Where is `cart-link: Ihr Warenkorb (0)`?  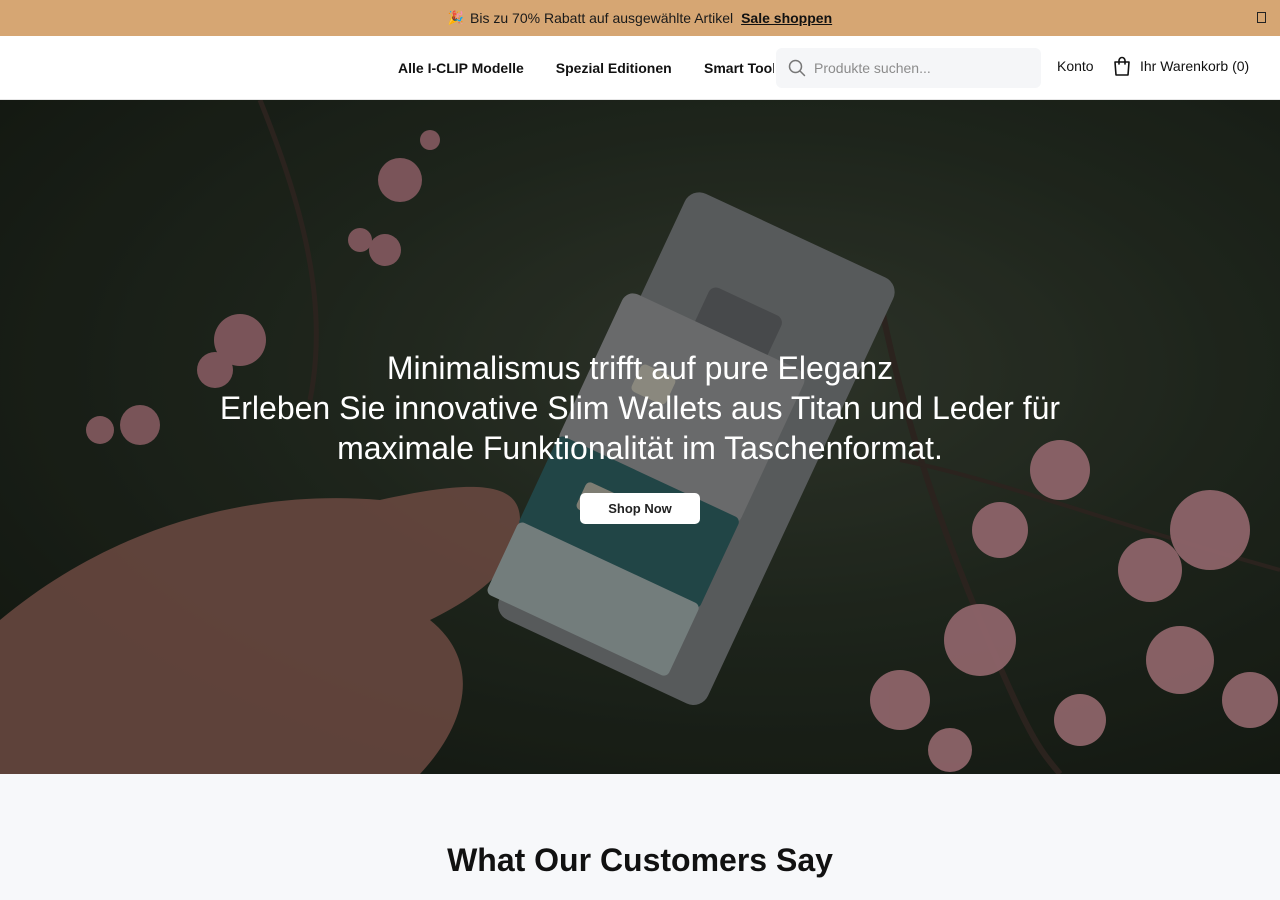 cart-link: Ihr Warenkorb (0) is located at coordinates (1181, 66).